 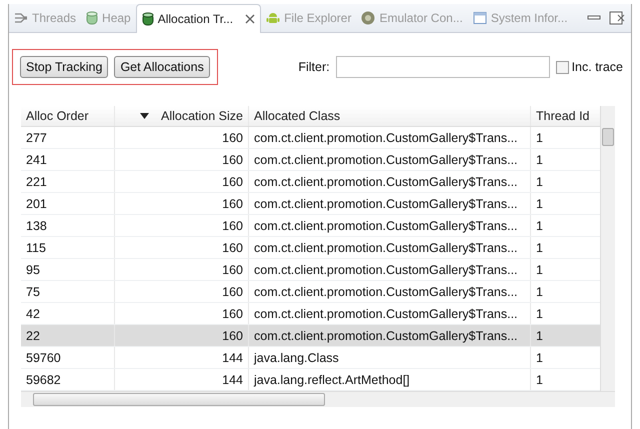 What do you see at coordinates (563, 116) in the screenshot?
I see `column-header: Thread Id` at bounding box center [563, 116].